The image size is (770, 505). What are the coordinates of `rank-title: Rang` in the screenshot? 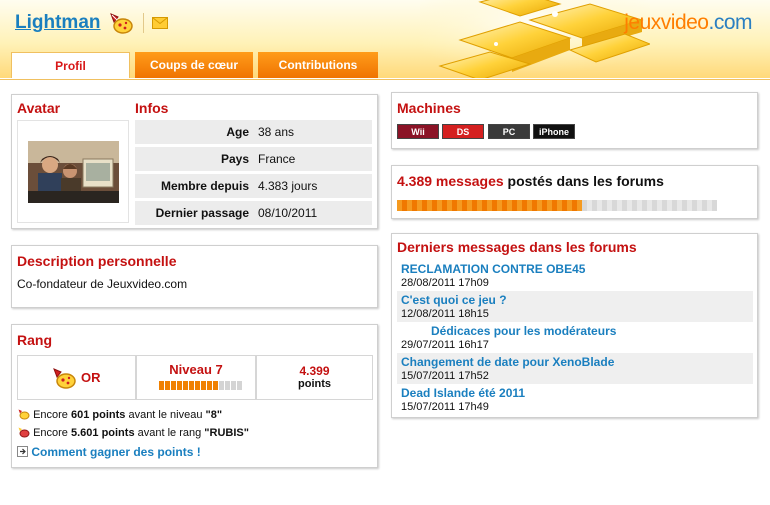 It's located at (34, 340).